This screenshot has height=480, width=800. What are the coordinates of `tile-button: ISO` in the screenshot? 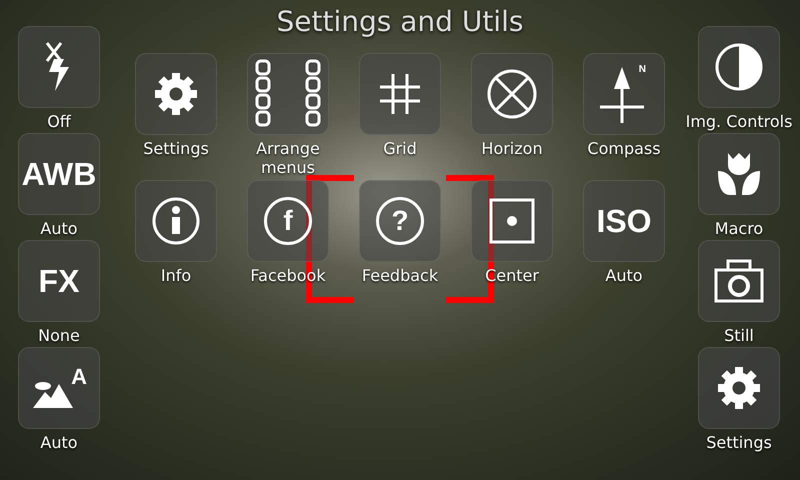 It's located at (624, 221).